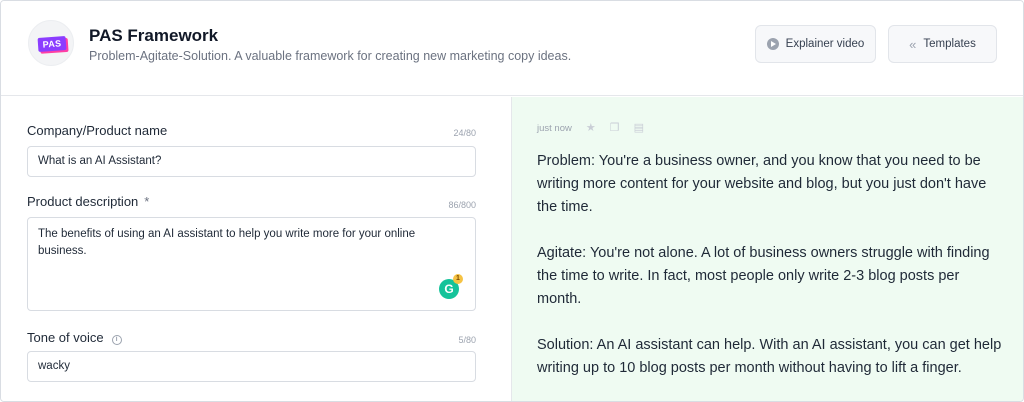 The width and height of the screenshot is (1024, 402). I want to click on play-icon, so click(772, 44).